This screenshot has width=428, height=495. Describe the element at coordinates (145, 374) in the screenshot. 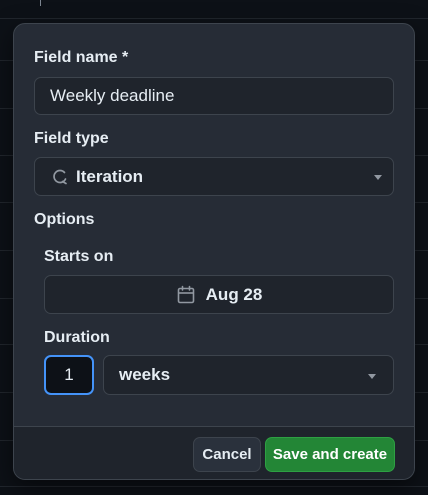

I see `duration-unit-value: weeks` at that location.